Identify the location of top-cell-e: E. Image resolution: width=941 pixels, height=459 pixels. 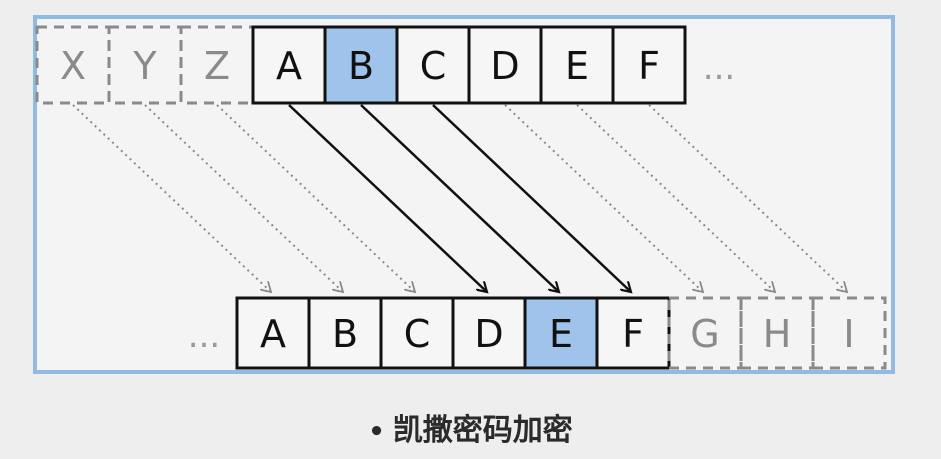
(577, 65).